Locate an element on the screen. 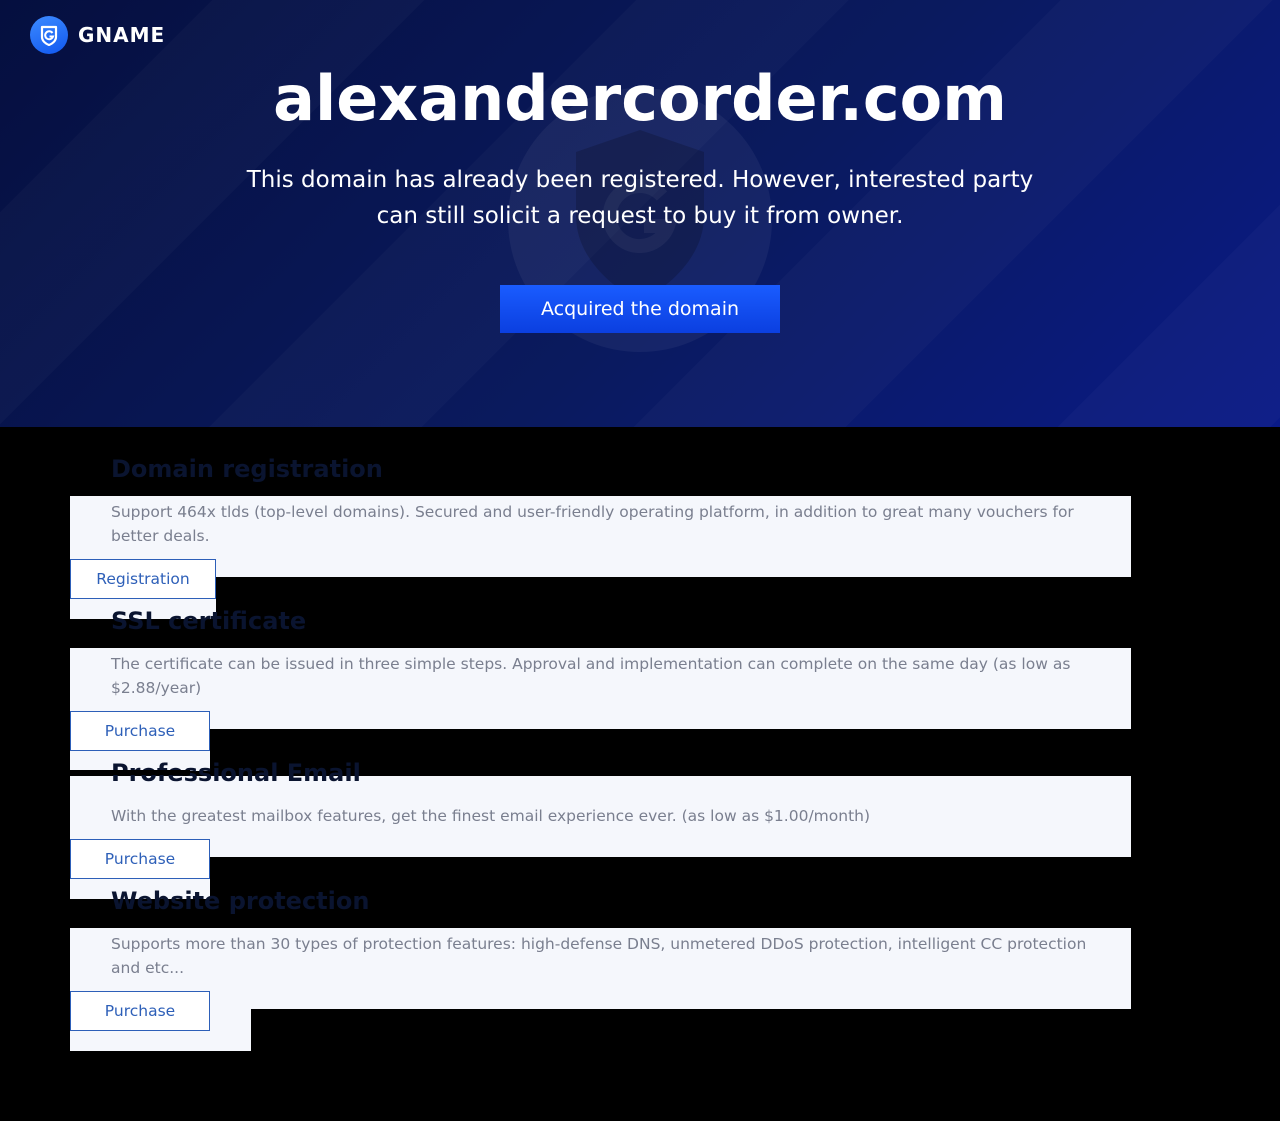 The height and width of the screenshot is (1121, 1280). service-title: SSL certificate is located at coordinates (209, 621).